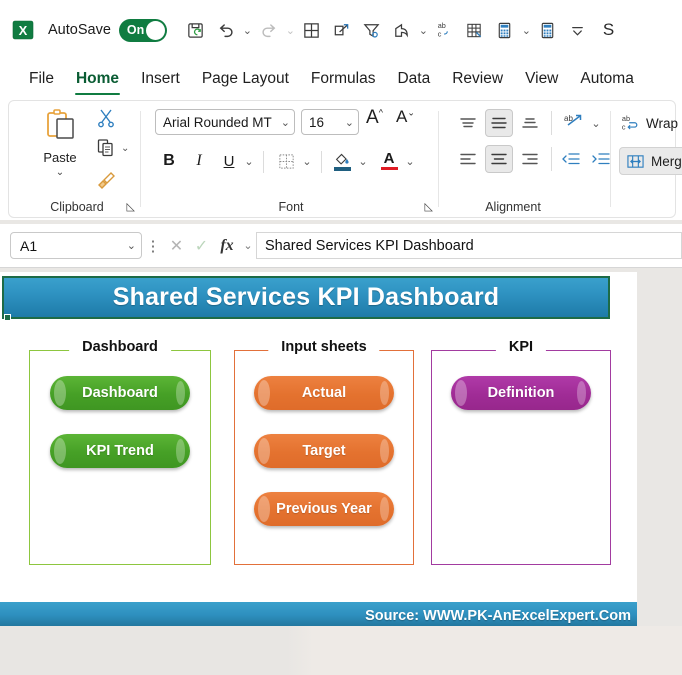  I want to click on wrap-text-label: Wrap, so click(662, 123).